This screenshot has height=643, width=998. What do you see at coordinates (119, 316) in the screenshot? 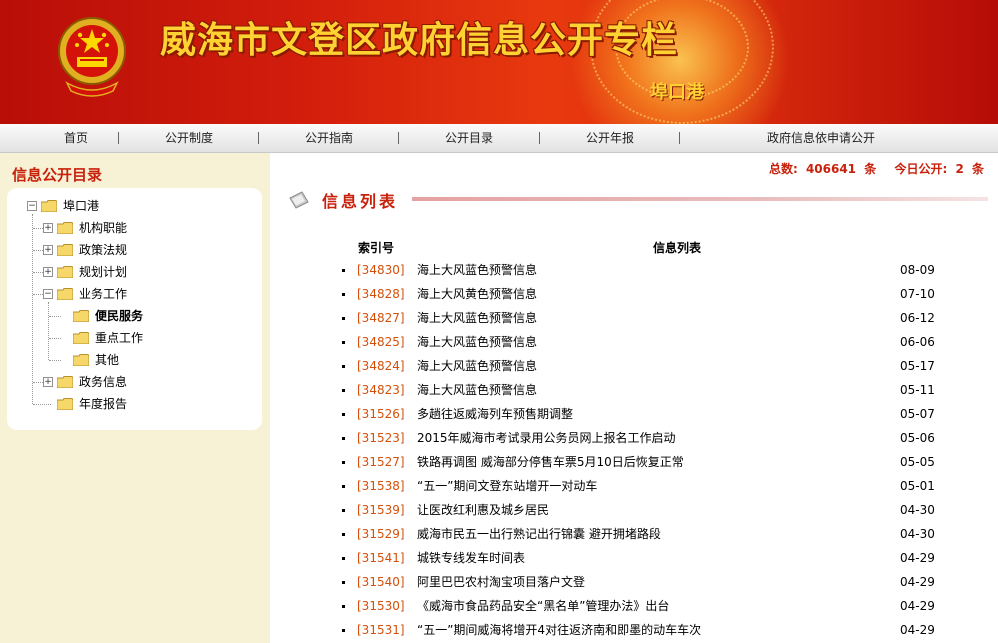
I see `tree-item-label: 便民服务` at bounding box center [119, 316].